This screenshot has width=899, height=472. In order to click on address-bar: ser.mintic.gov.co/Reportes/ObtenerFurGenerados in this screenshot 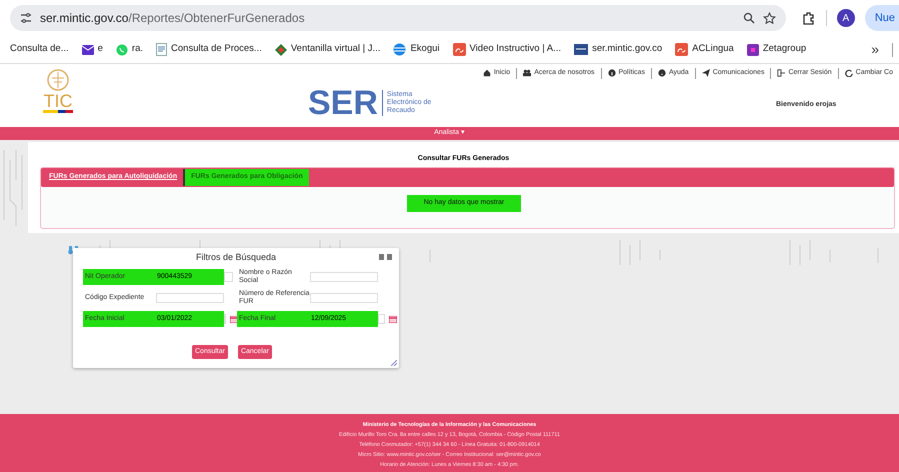, I will do `click(398, 18)`.